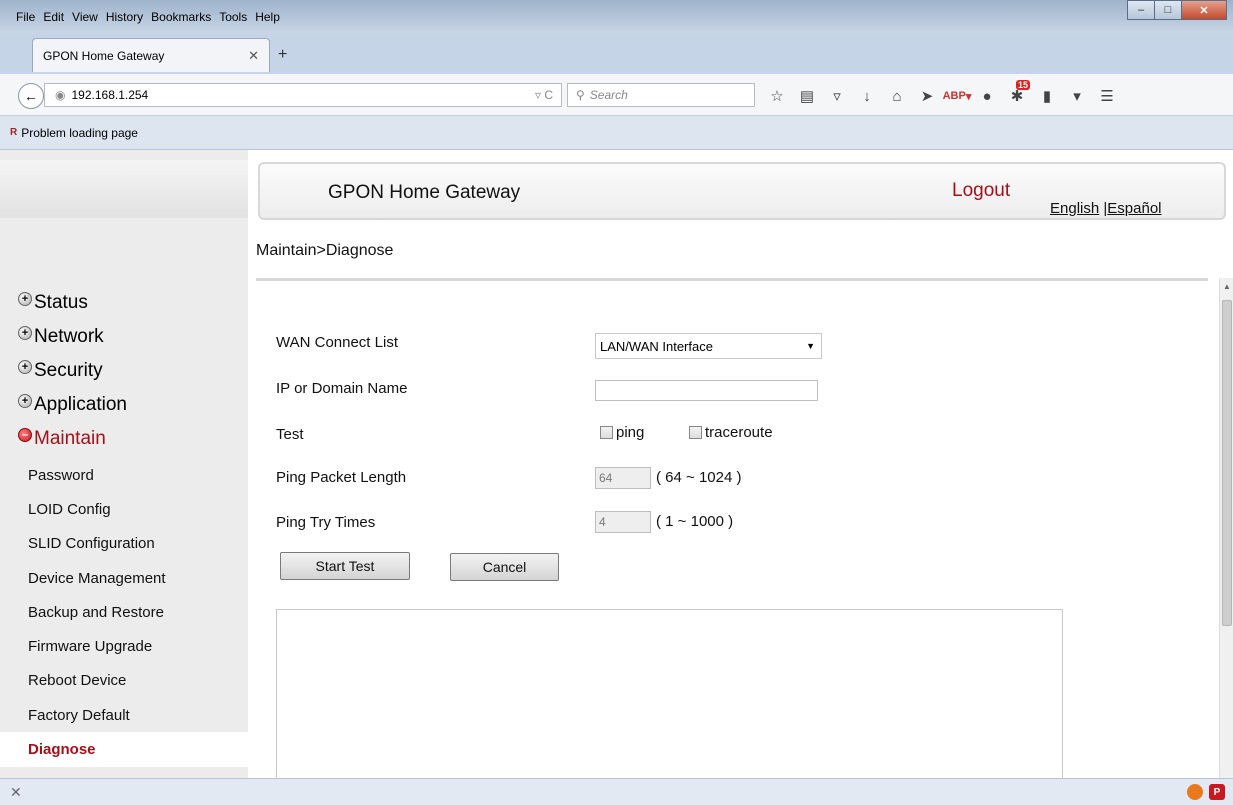 The height and width of the screenshot is (805, 1233). Describe the element at coordinates (124, 475) in the screenshot. I see `sub-item-password: Password` at that location.